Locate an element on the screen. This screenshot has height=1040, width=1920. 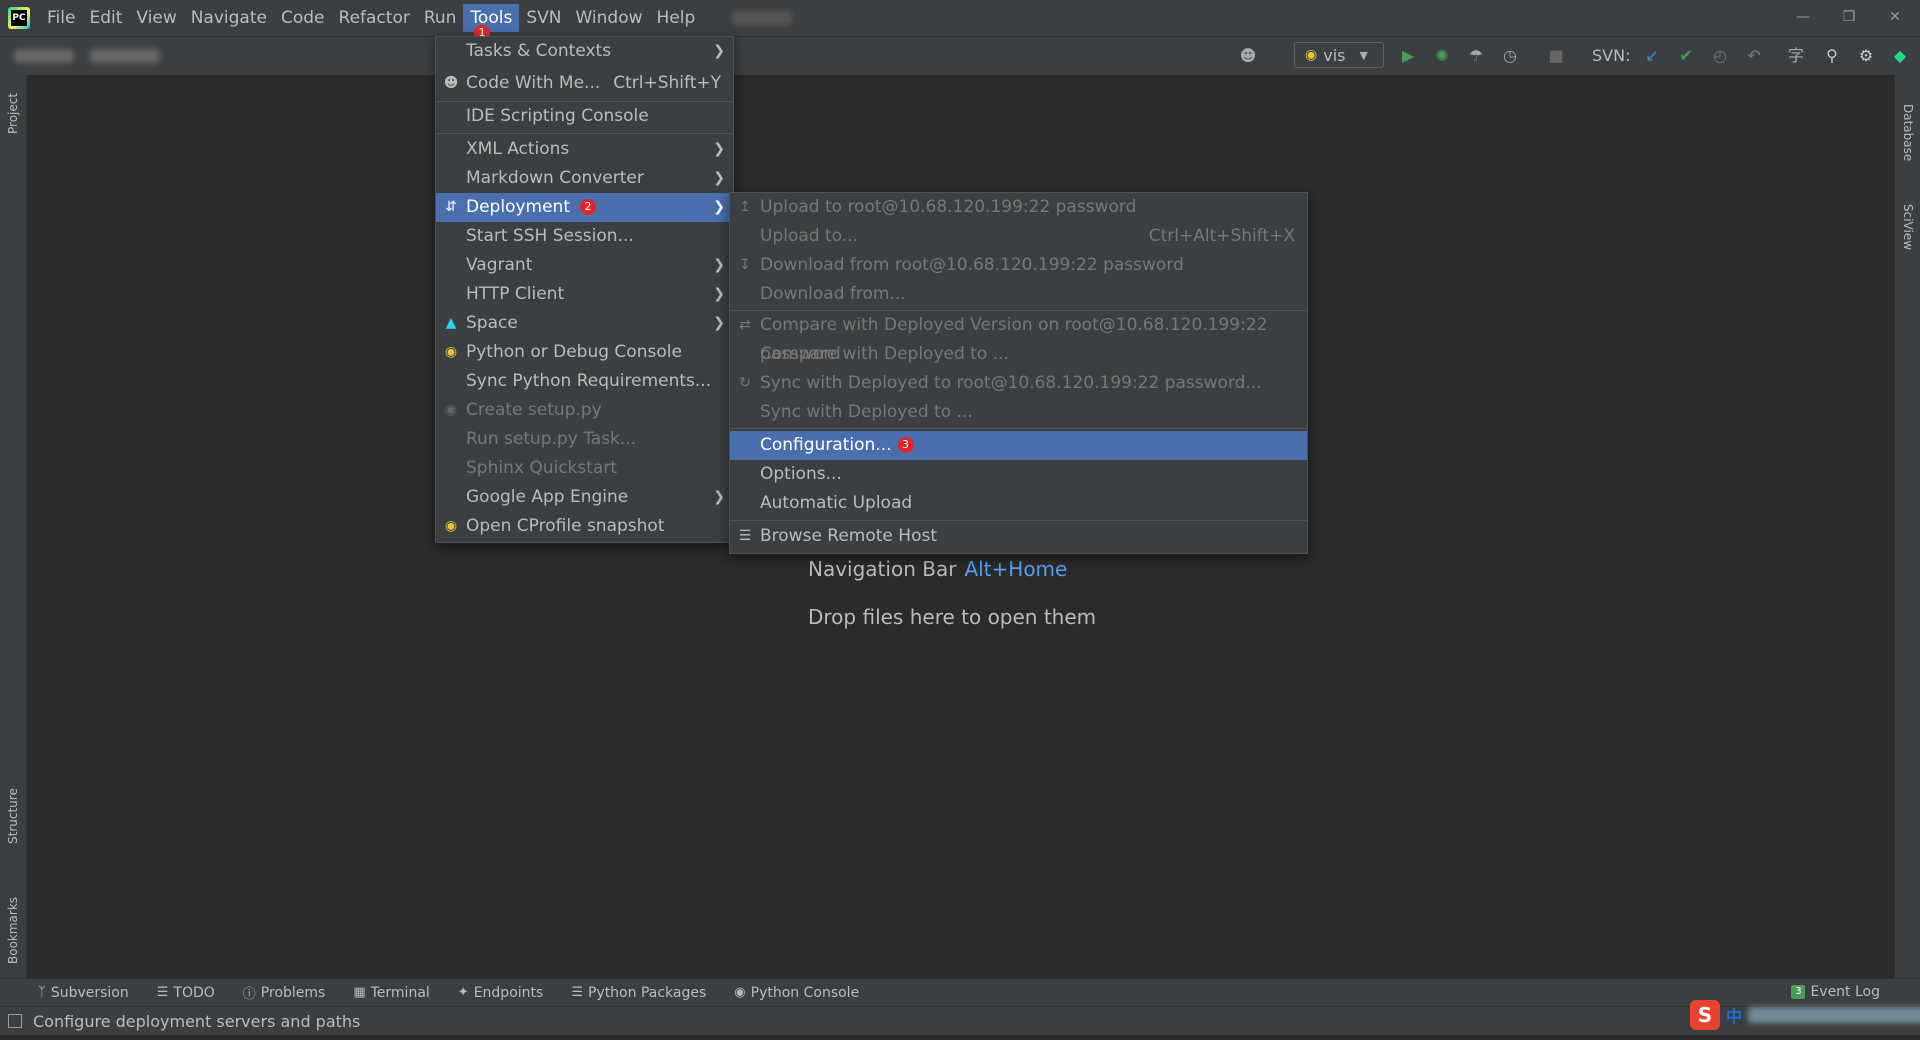
menu-help: Help is located at coordinates (676, 18).